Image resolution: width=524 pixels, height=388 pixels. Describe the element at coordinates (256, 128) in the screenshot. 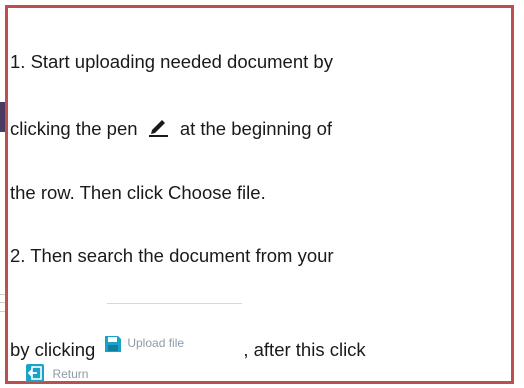

I see `instruction-text: at the beginning of` at that location.